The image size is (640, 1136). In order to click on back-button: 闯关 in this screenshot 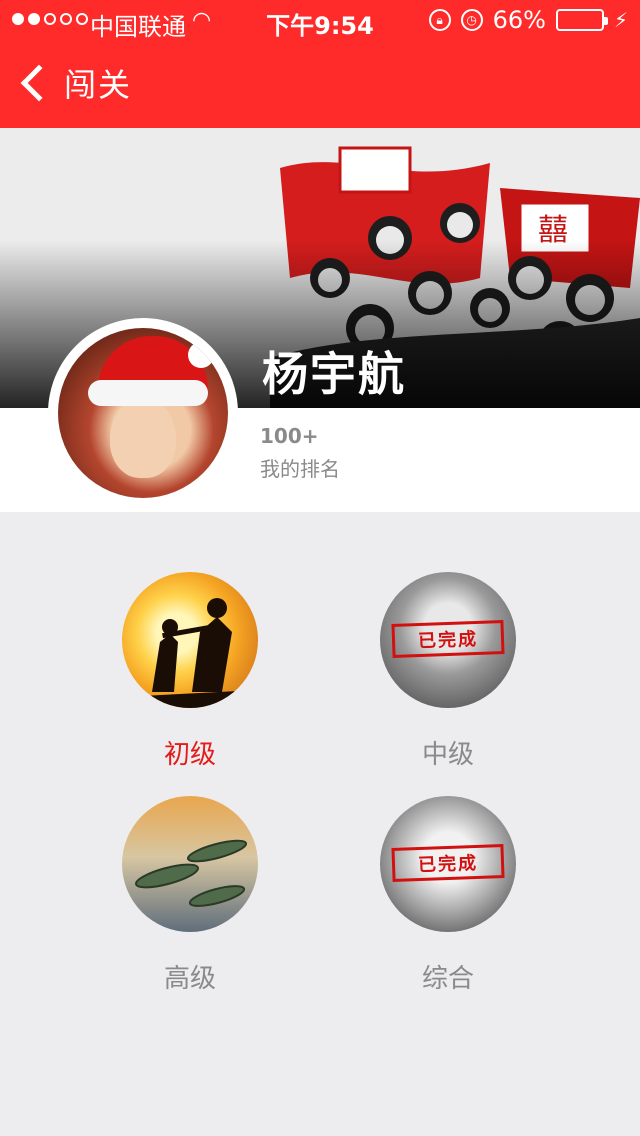, I will do `click(73, 83)`.